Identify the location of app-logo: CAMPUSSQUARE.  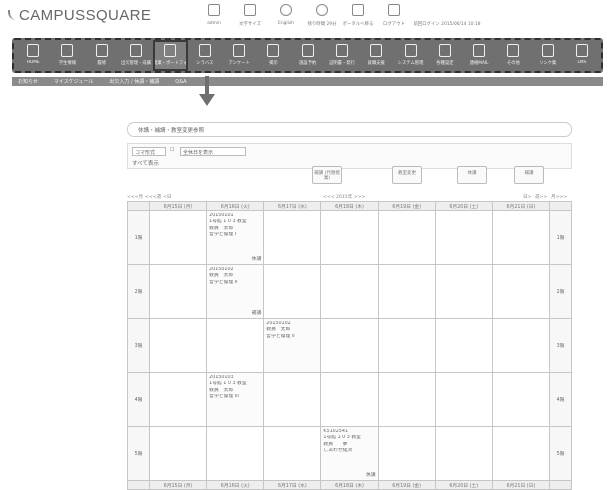
(79, 15).